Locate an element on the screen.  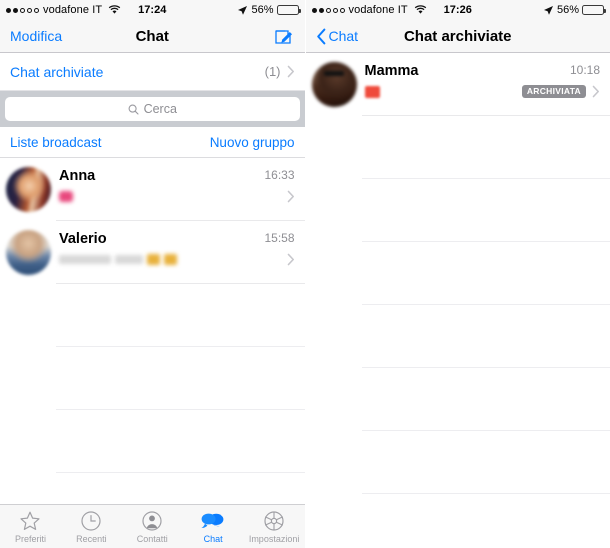
search-bar-container: Cerca is located at coordinates (152, 109).